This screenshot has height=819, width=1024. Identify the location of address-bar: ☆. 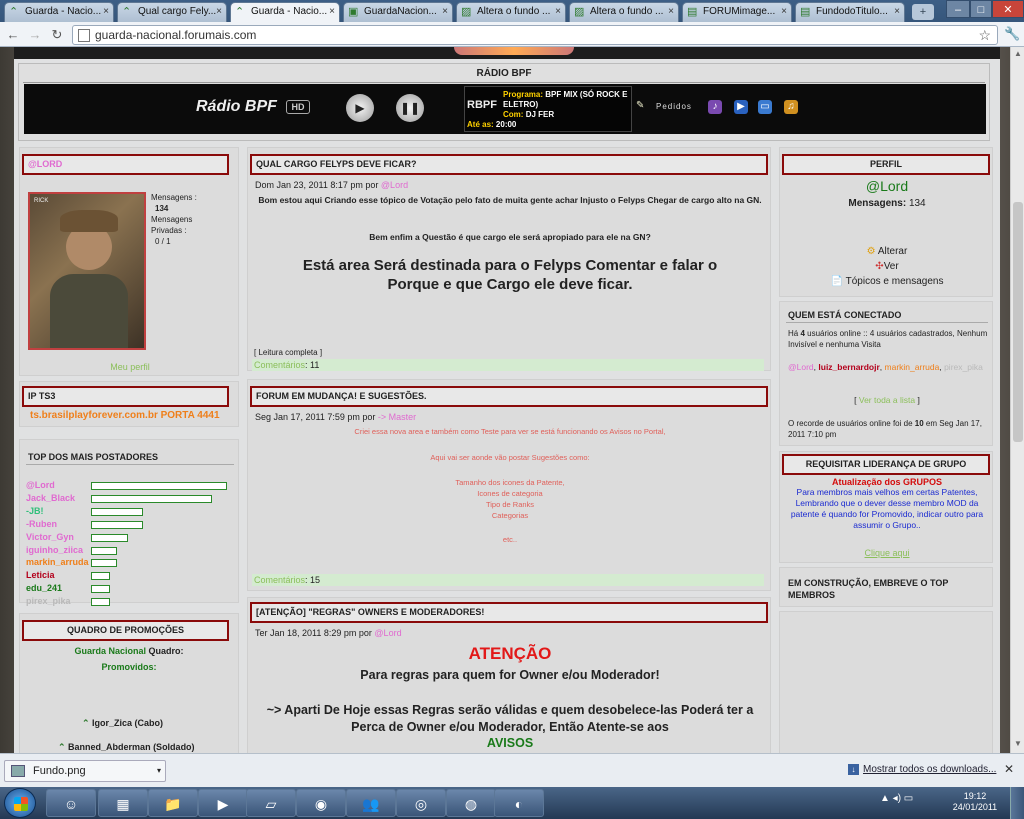
(535, 35).